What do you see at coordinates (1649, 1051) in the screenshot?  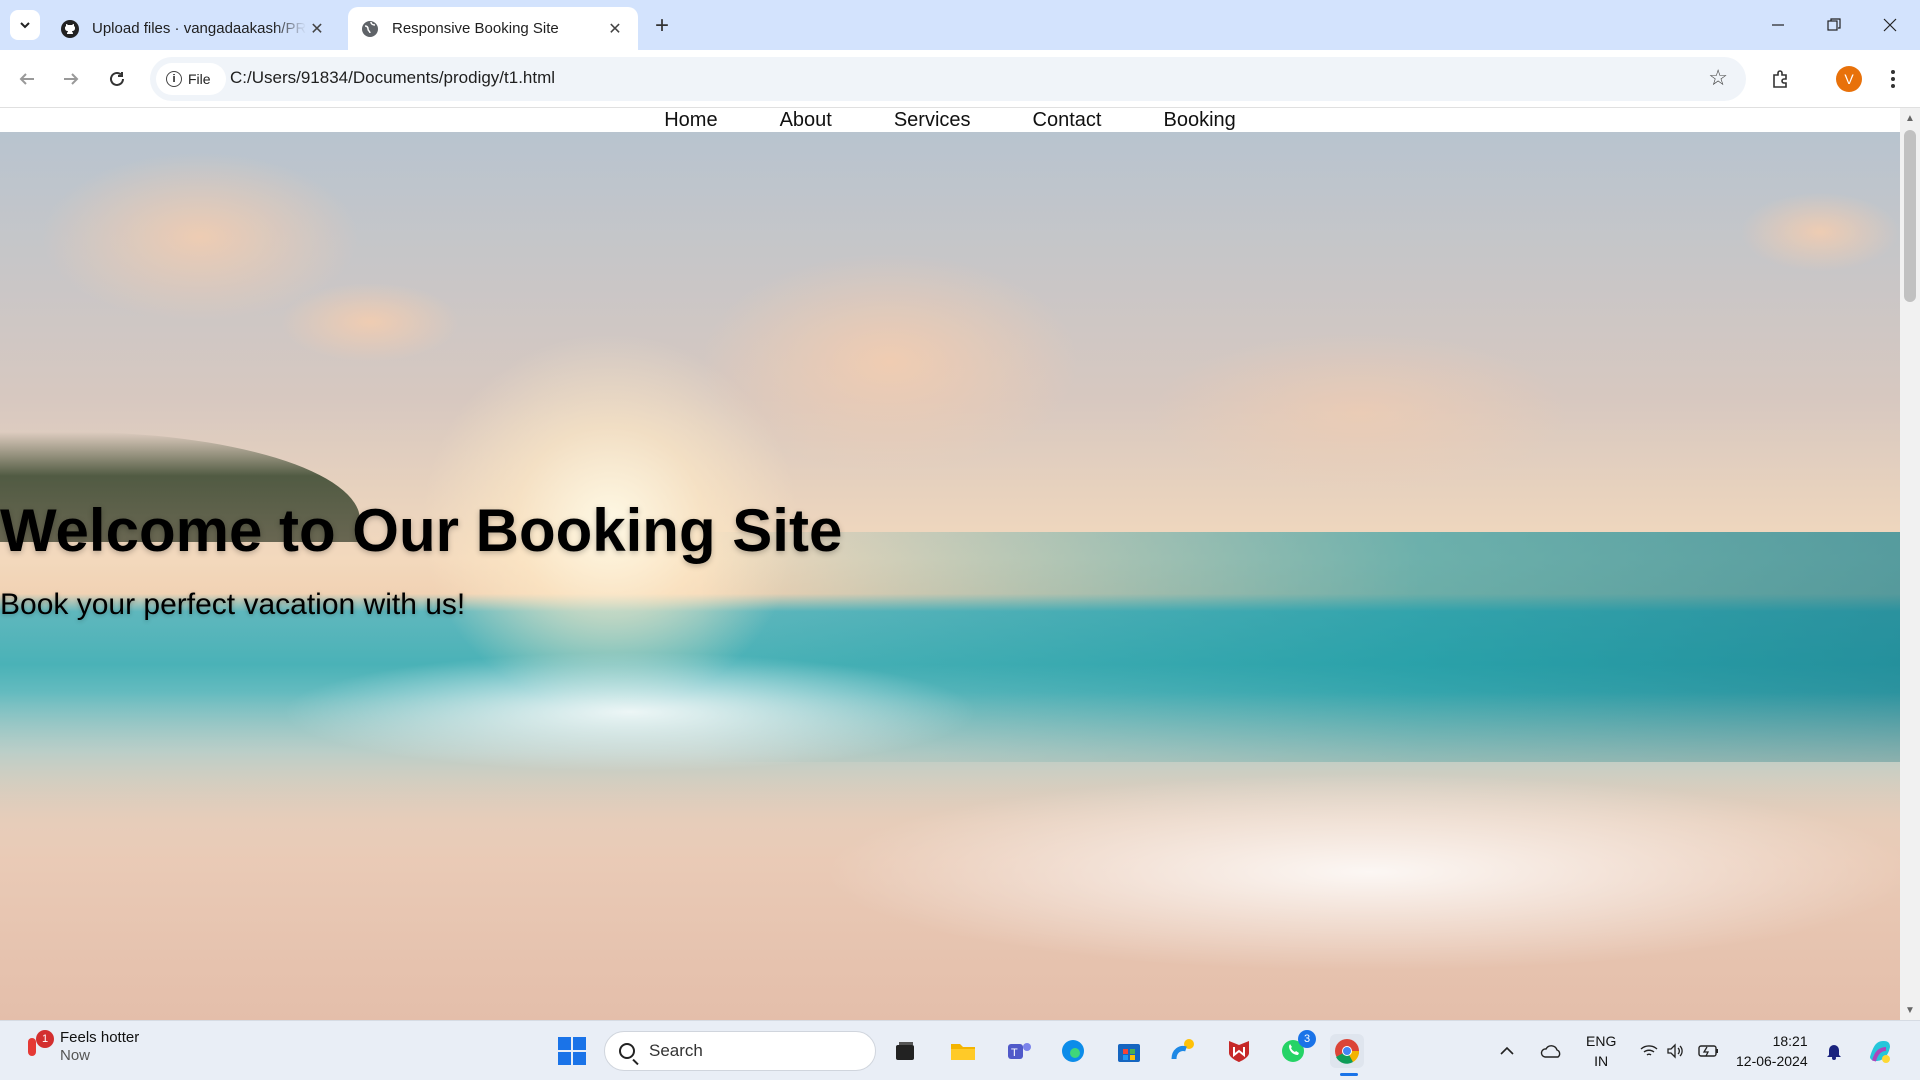 I see `wifi-icon` at bounding box center [1649, 1051].